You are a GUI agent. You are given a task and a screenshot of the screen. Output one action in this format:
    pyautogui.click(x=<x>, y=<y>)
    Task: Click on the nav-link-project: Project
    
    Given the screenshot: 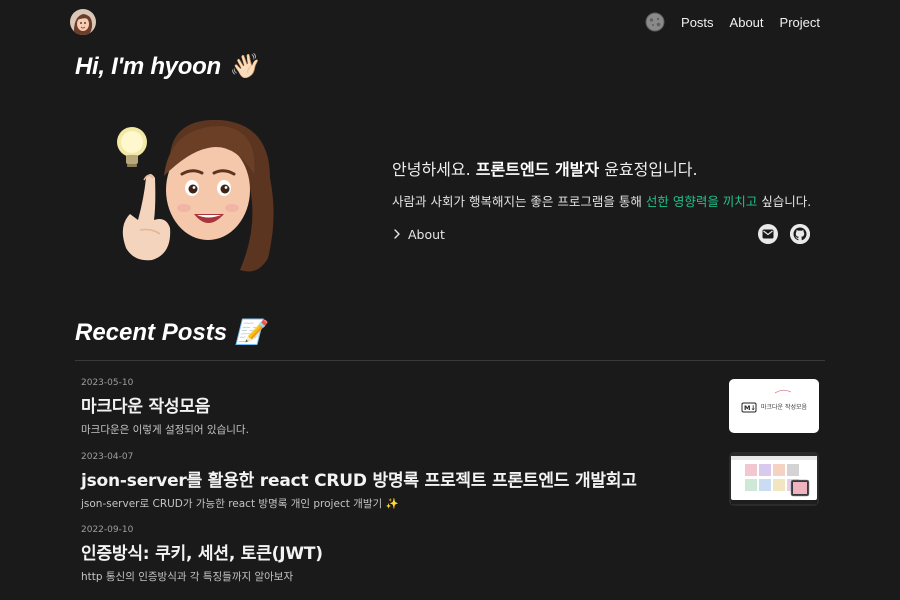 What is the action you would take?
    pyautogui.click(x=800, y=22)
    